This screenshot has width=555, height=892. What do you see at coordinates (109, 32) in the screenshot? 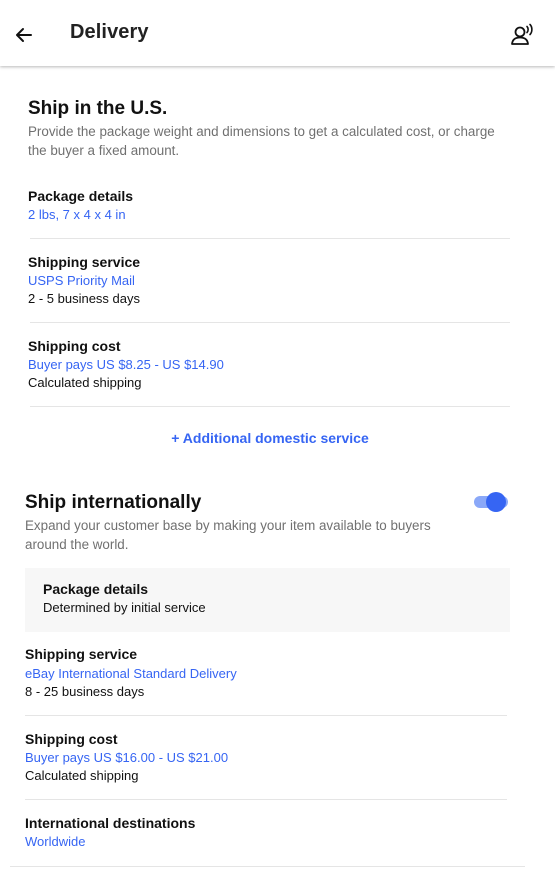
I see `page-title: Delivery` at bounding box center [109, 32].